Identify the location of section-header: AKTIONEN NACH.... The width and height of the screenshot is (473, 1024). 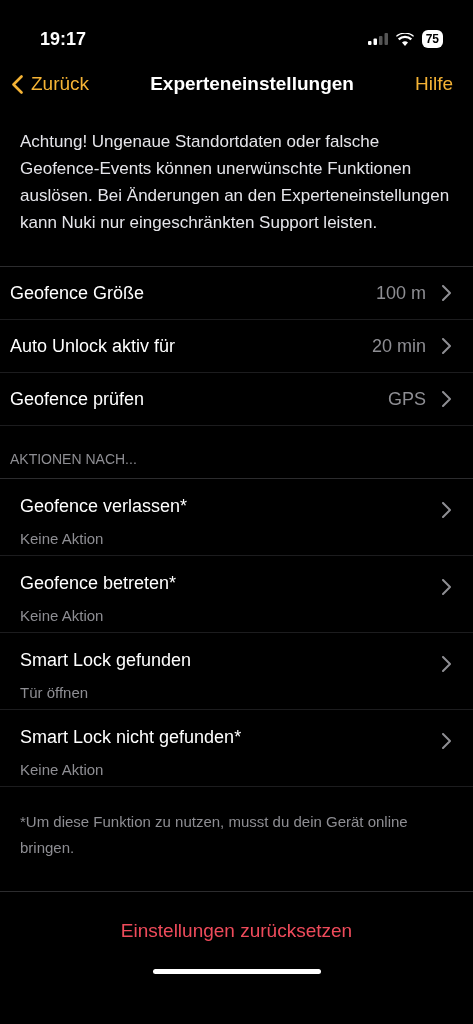
(236, 452).